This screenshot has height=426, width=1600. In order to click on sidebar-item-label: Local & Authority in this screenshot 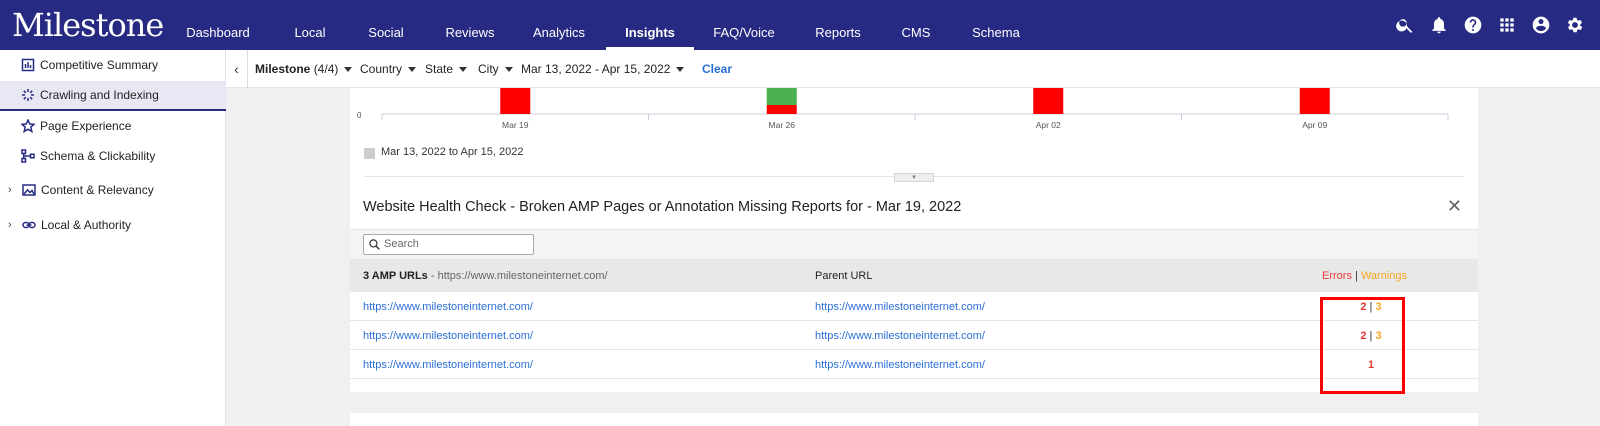, I will do `click(86, 225)`.